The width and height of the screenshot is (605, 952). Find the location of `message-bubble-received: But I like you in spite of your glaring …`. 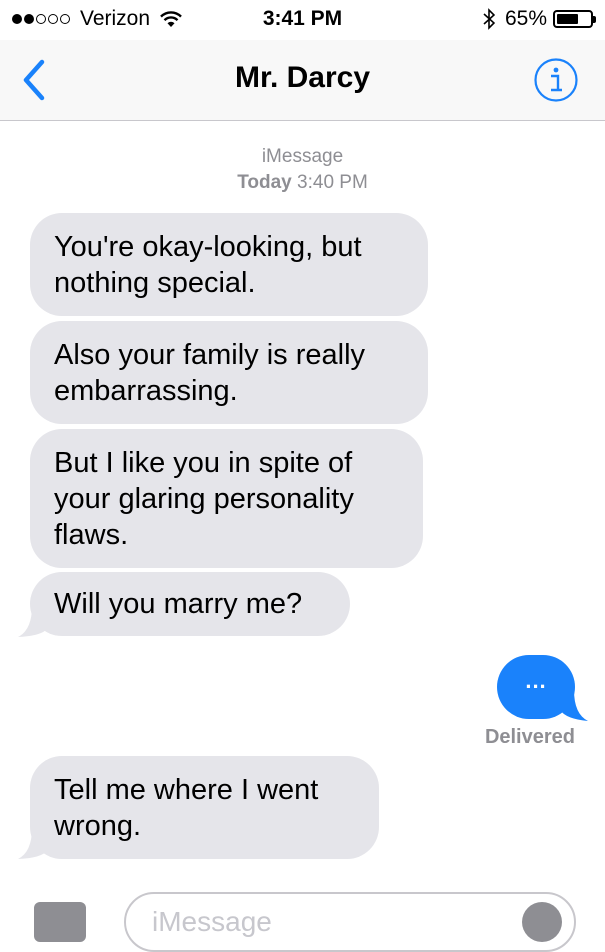

message-bubble-received: But I like you in spite of your glaring … is located at coordinates (226, 498).